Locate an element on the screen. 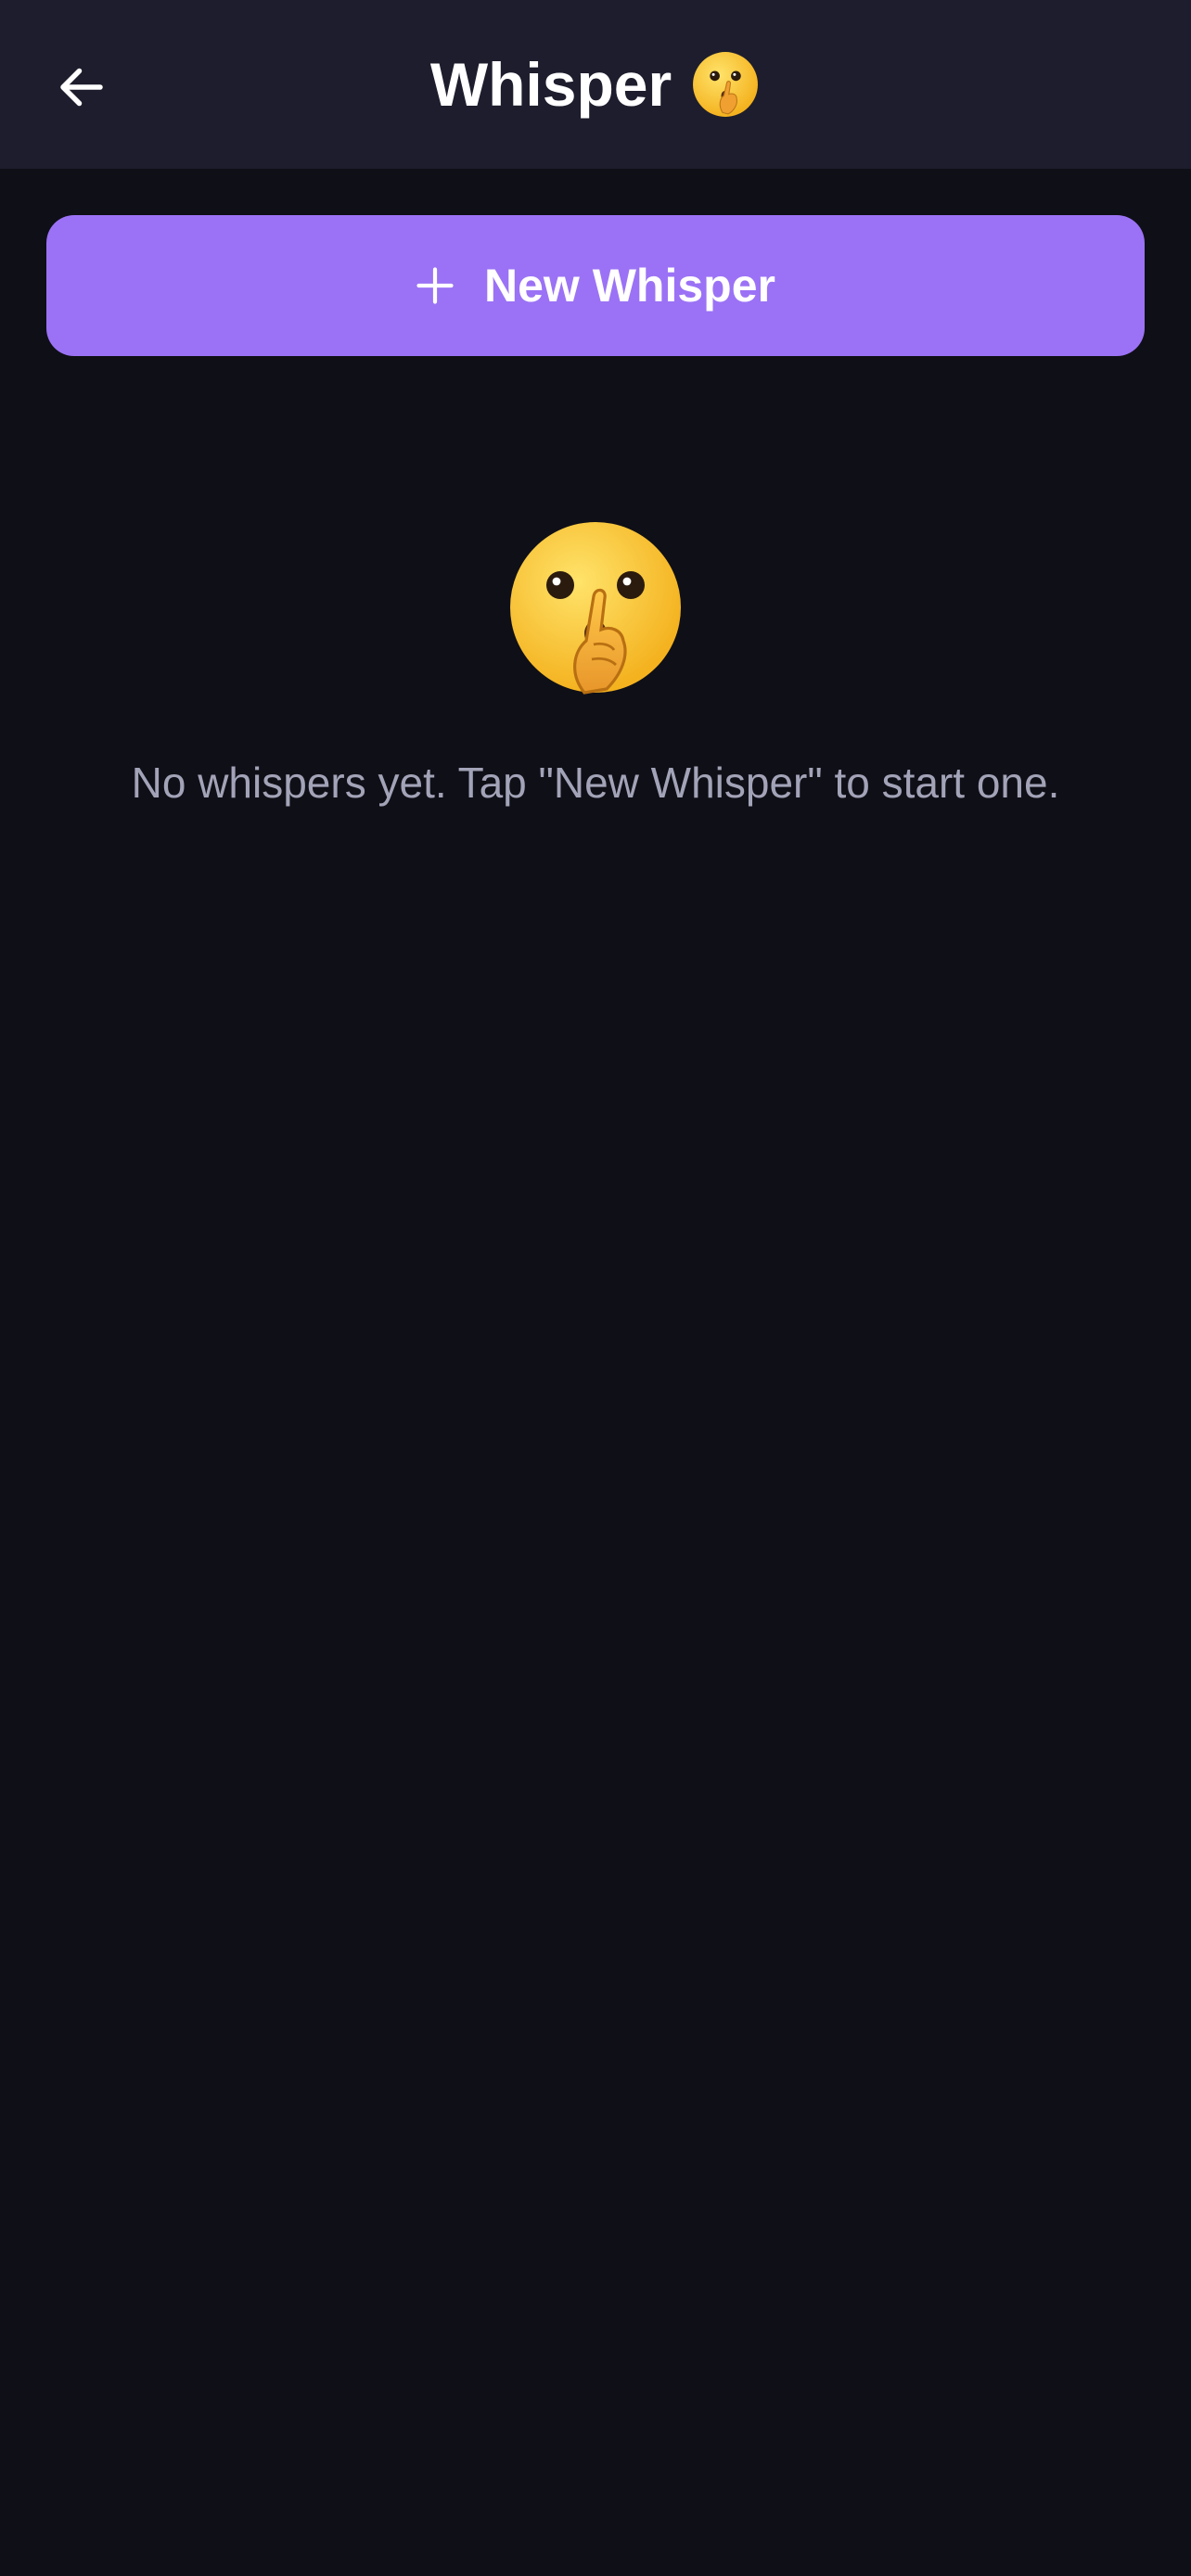  app-bar: Whisper is located at coordinates (595, 84).